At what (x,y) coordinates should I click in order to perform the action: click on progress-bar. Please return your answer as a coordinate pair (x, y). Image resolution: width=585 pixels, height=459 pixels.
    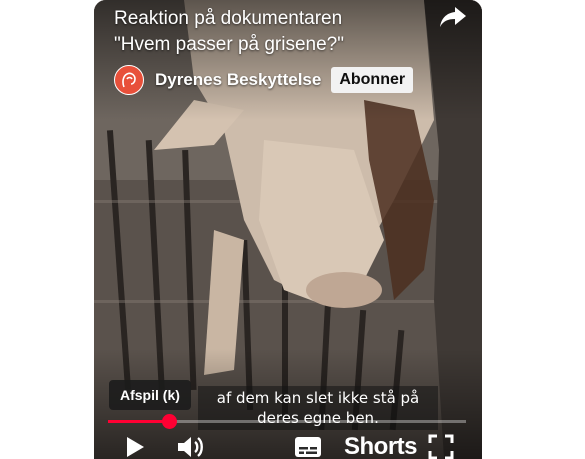
    Looking at the image, I should click on (287, 421).